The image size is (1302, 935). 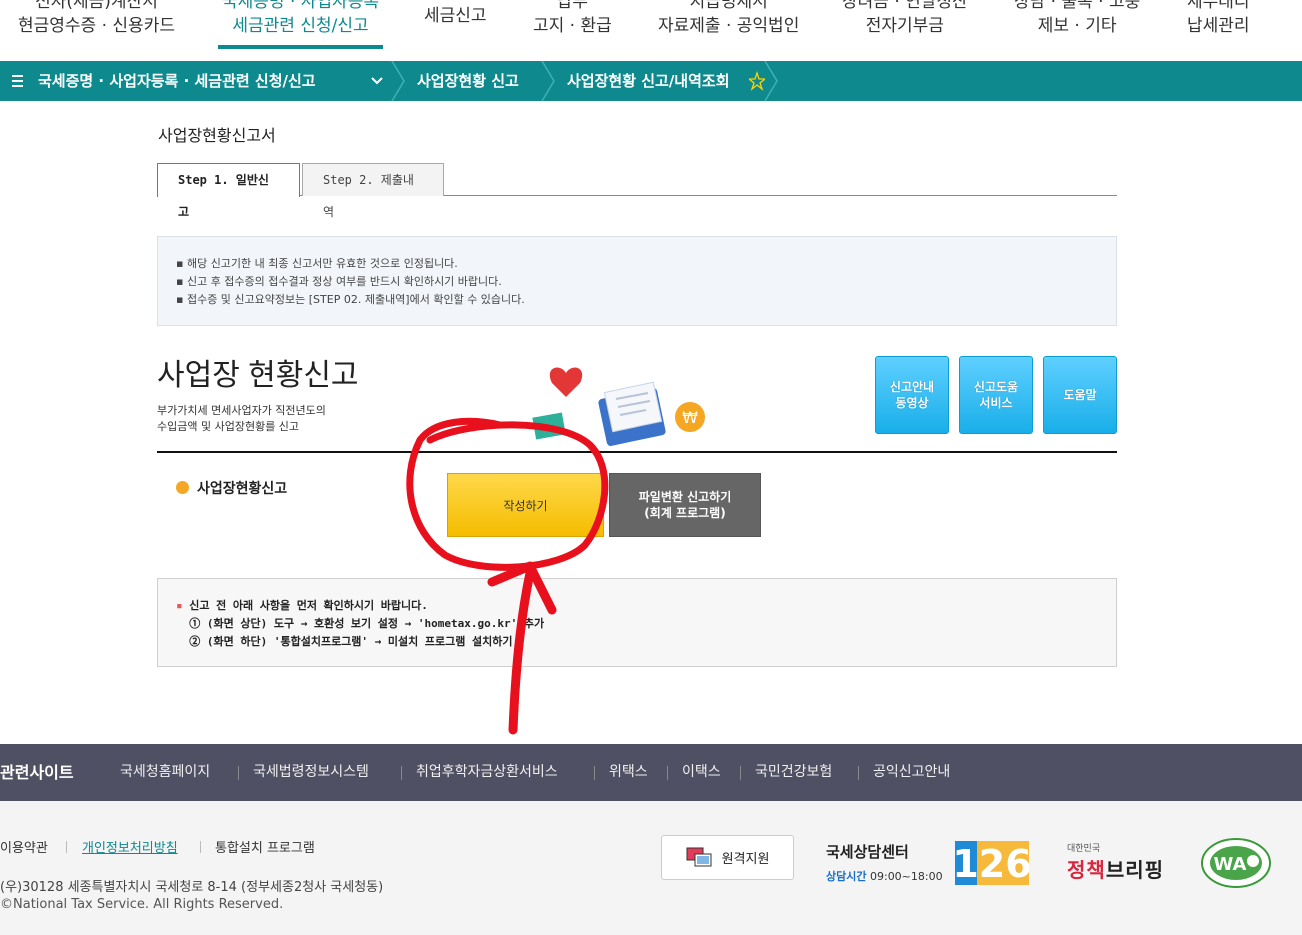 I want to click on main-heading: 사업장 현황신고, so click(x=258, y=375).